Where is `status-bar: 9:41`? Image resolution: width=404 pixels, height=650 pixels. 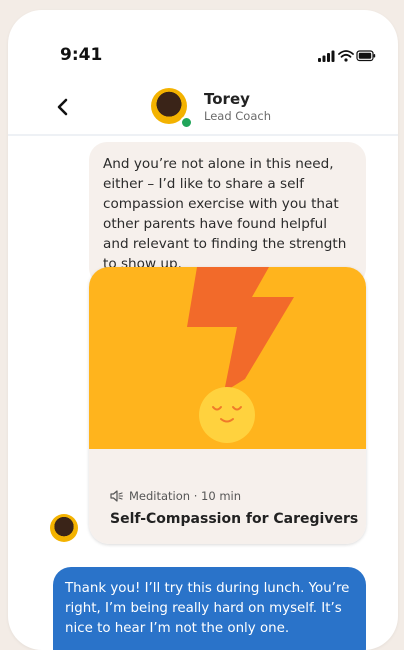 status-bar: 9:41 is located at coordinates (203, 46).